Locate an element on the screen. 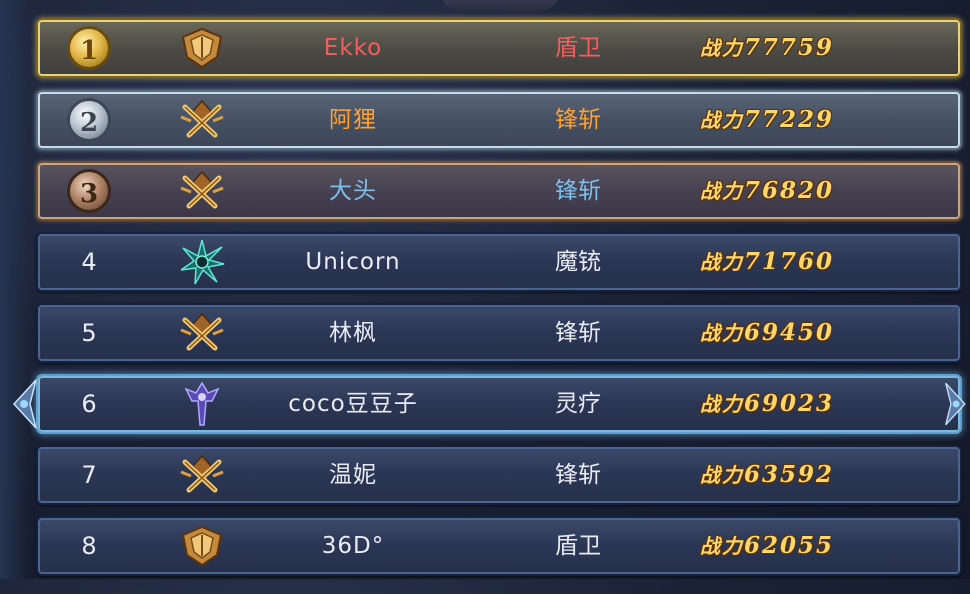  leaderboard-row: 7 温妮 锋斩 战力63592 is located at coordinates (499, 475).